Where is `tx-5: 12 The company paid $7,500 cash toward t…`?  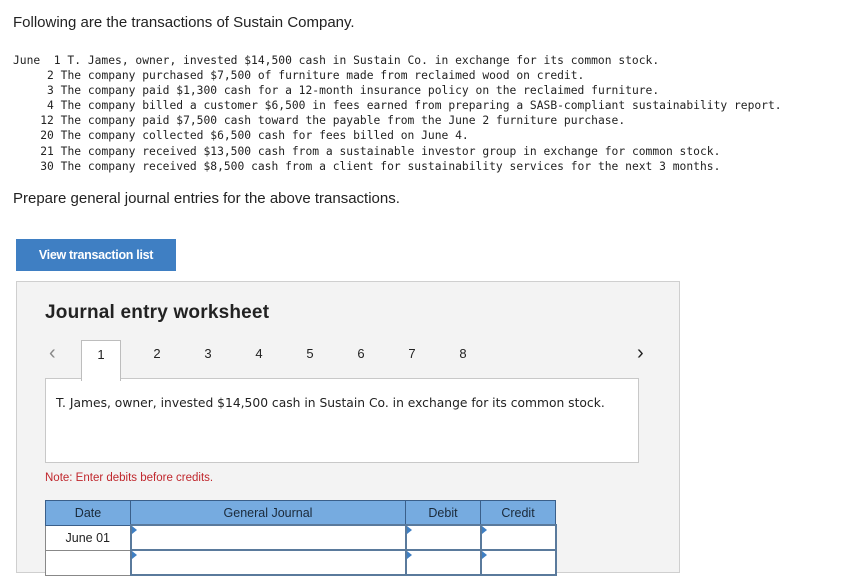 tx-5: 12 The company paid $7,500 cash toward t… is located at coordinates (333, 121).